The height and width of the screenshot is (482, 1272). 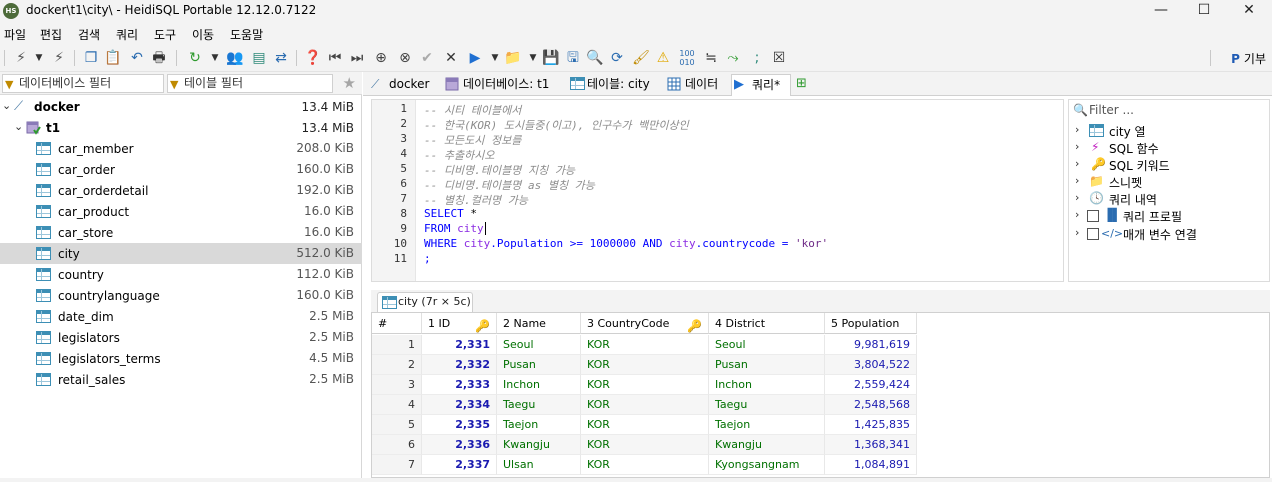 What do you see at coordinates (127, 34) in the screenshot?
I see `menu-query: 쿼리` at bounding box center [127, 34].